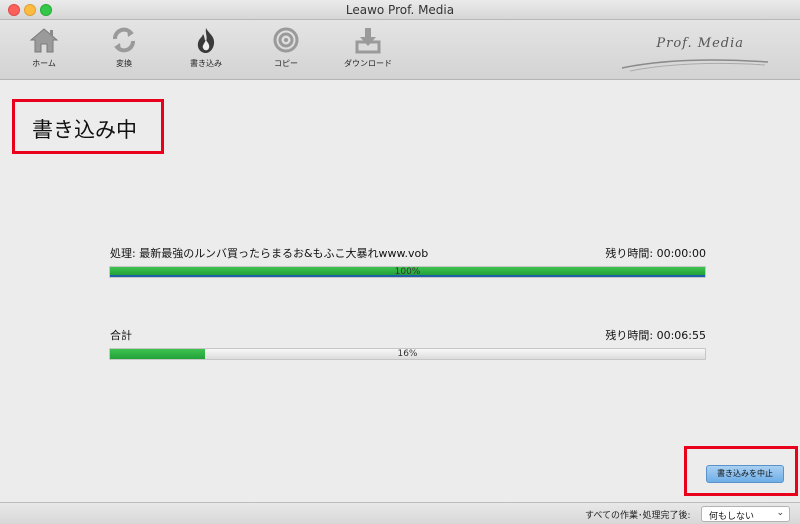 The width and height of the screenshot is (800, 524). I want to click on total-remaining-time: 残り時間: 00:06:55, so click(655, 335).